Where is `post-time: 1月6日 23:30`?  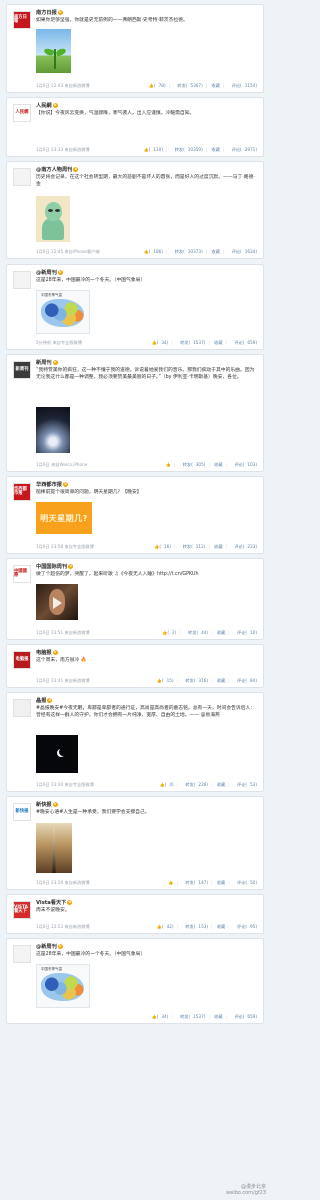 post-time: 1月6日 23:30 is located at coordinates (49, 784).